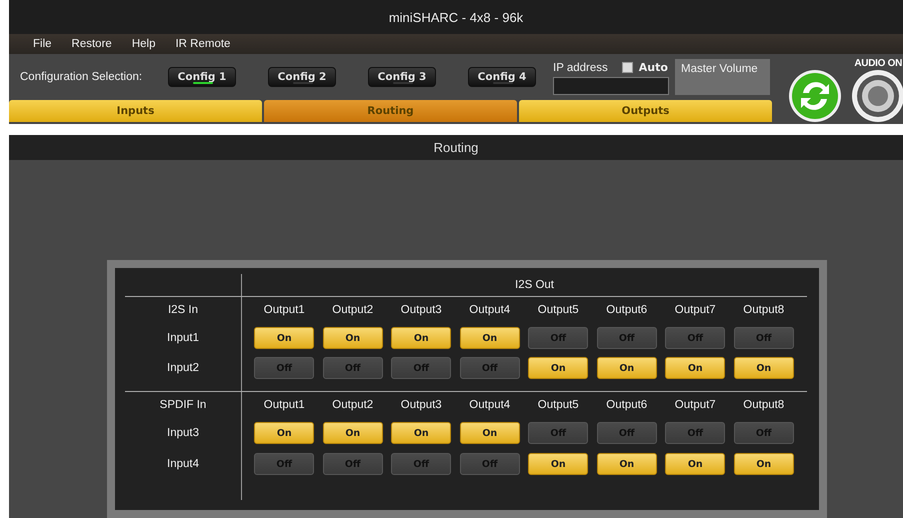 This screenshot has height=518, width=903. What do you see at coordinates (144, 44) in the screenshot?
I see `menu-item: Help` at bounding box center [144, 44].